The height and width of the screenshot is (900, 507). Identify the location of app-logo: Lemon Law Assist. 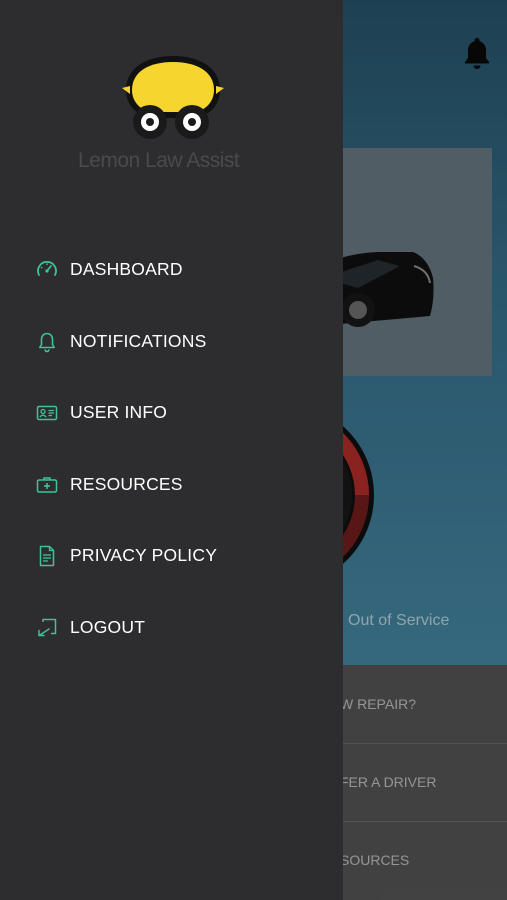
(173, 115).